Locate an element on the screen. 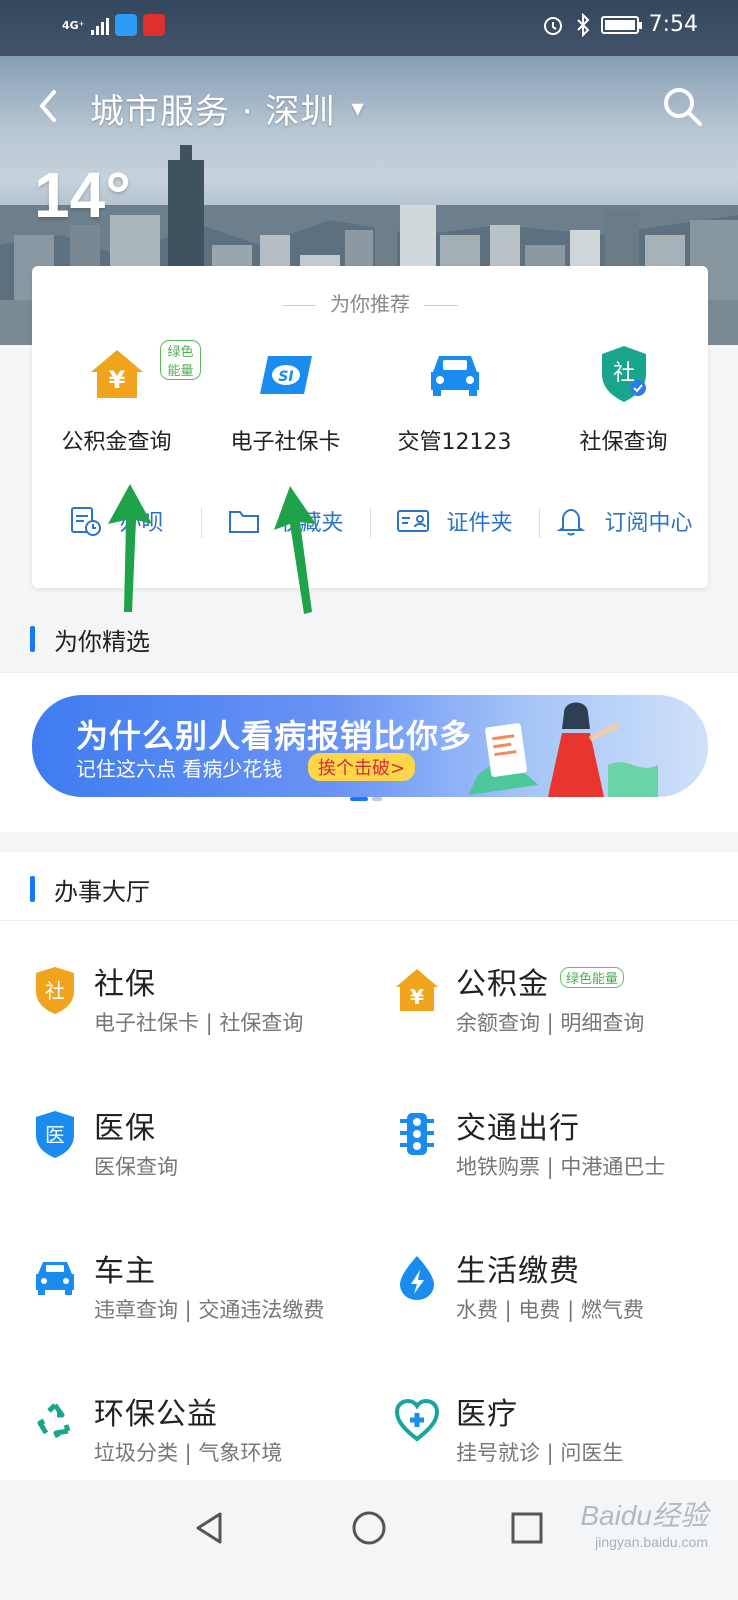 The height and width of the screenshot is (1600, 738). service-name: 环保公益 is located at coordinates (156, 1414).